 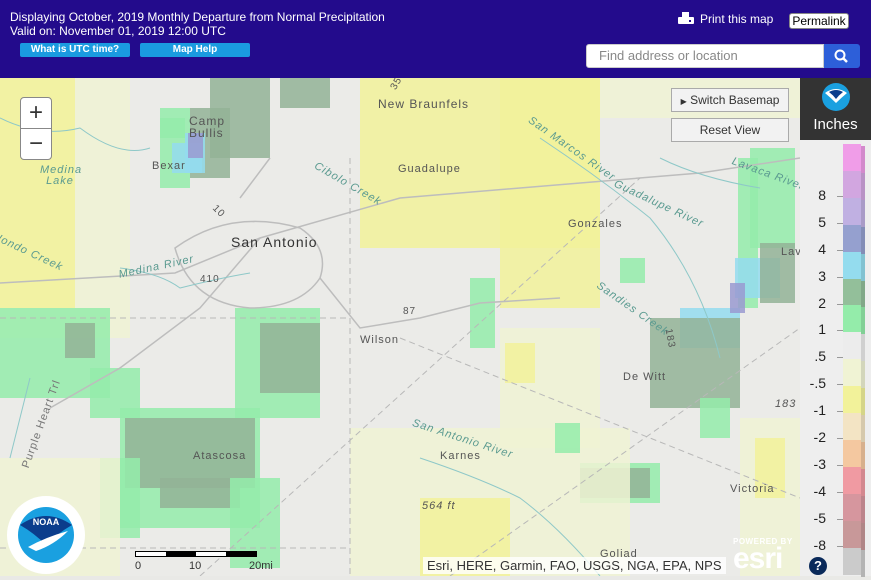 What do you see at coordinates (705, 56) in the screenshot?
I see `search-input: Find address or location` at bounding box center [705, 56].